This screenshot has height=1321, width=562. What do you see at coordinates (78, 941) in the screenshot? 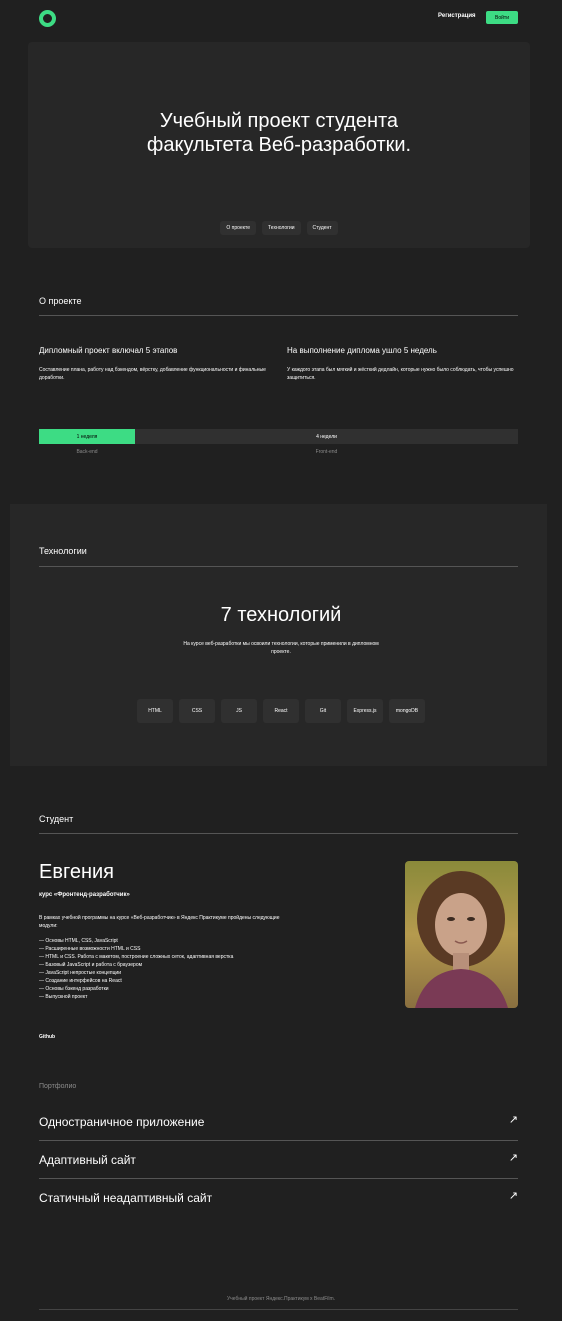
I see `list-item: — Основы HTML, CSS, JavaScript` at bounding box center [78, 941].